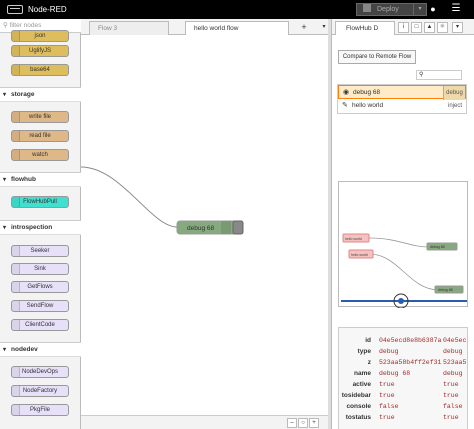 Image resolution: width=474 pixels, height=429 pixels. I want to click on palette-node-label: read file, so click(40, 136).